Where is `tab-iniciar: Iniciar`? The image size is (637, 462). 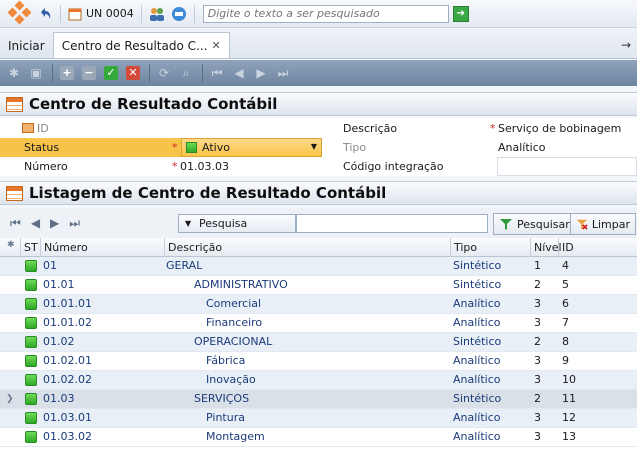
tab-iniciar: Iniciar is located at coordinates (26, 46).